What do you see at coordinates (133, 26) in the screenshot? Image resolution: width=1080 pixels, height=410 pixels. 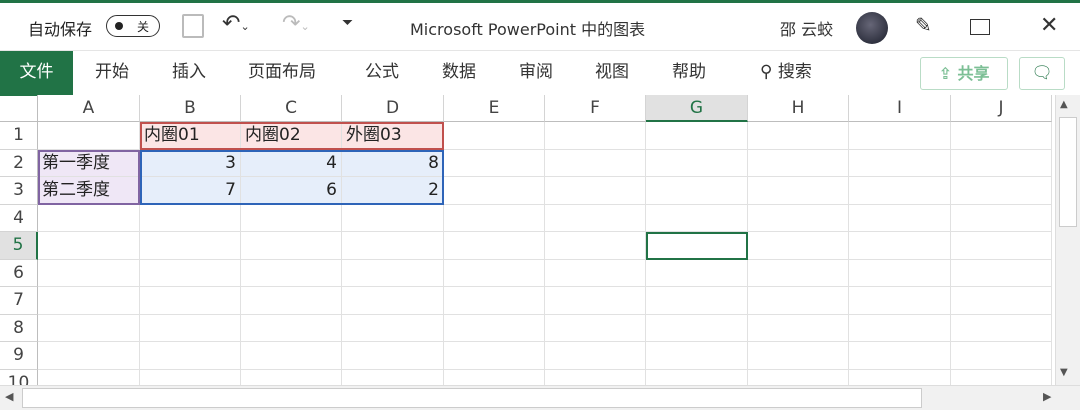 I see `autosave-toggle: 关` at bounding box center [133, 26].